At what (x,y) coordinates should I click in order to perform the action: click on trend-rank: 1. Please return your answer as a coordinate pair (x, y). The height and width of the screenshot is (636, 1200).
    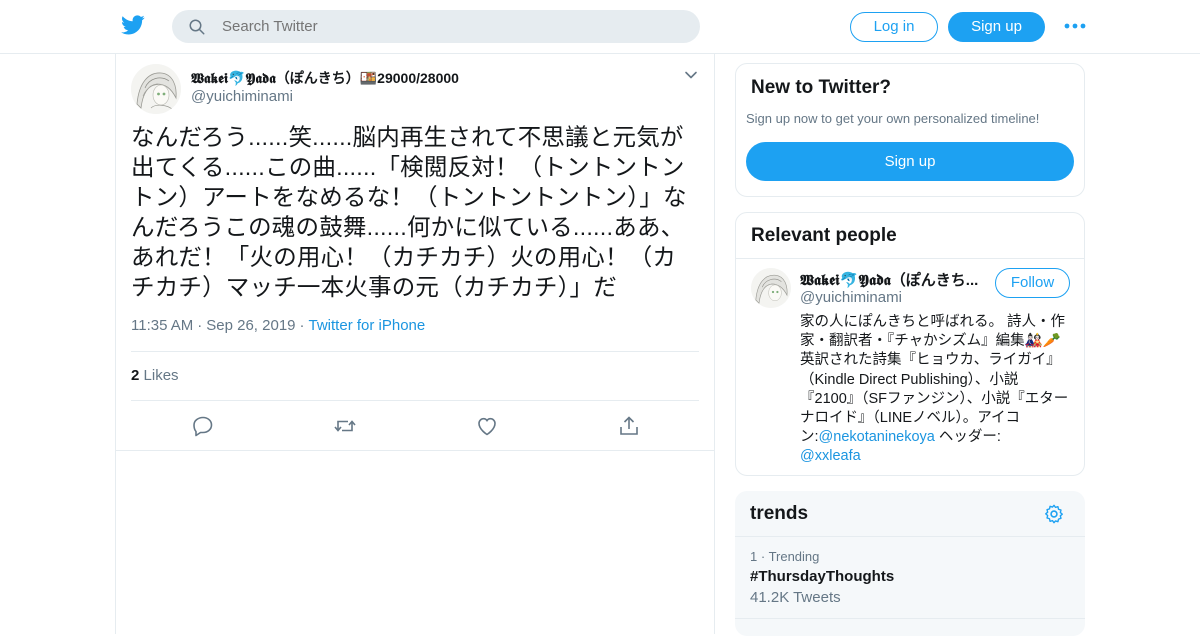
    Looking at the image, I should click on (754, 556).